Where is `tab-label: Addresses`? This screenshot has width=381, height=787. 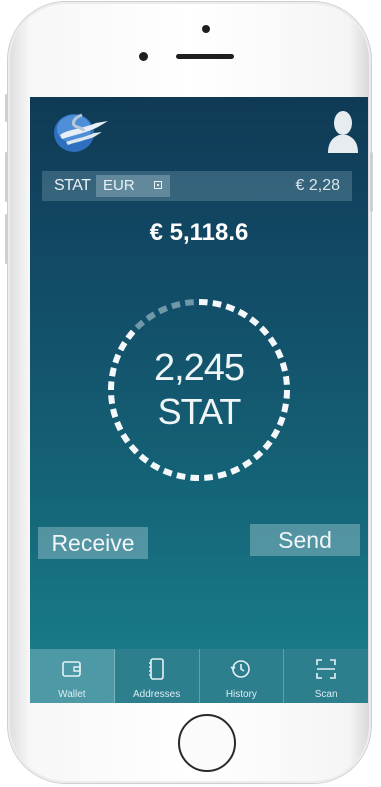
tab-label: Addresses is located at coordinates (157, 694).